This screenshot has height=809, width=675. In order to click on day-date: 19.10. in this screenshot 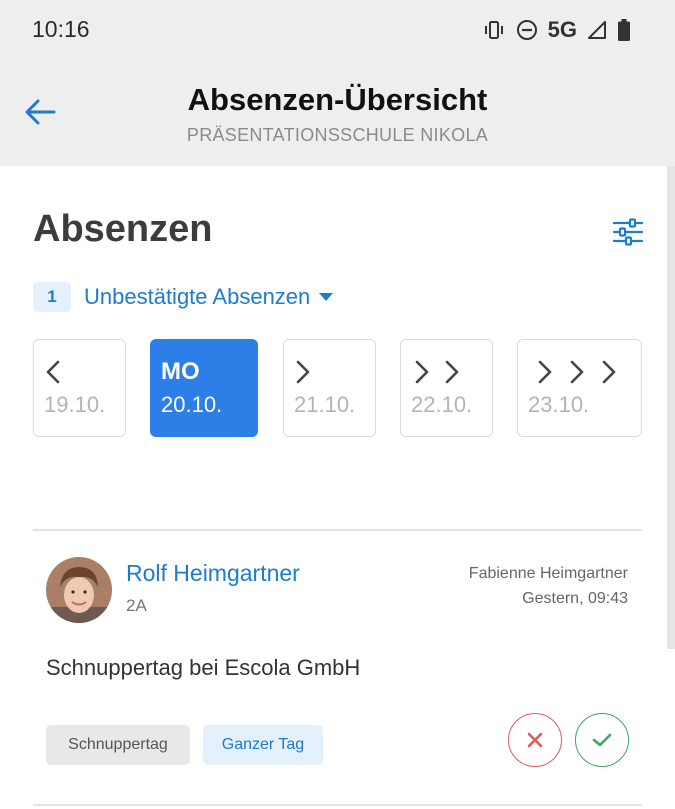, I will do `click(75, 404)`.